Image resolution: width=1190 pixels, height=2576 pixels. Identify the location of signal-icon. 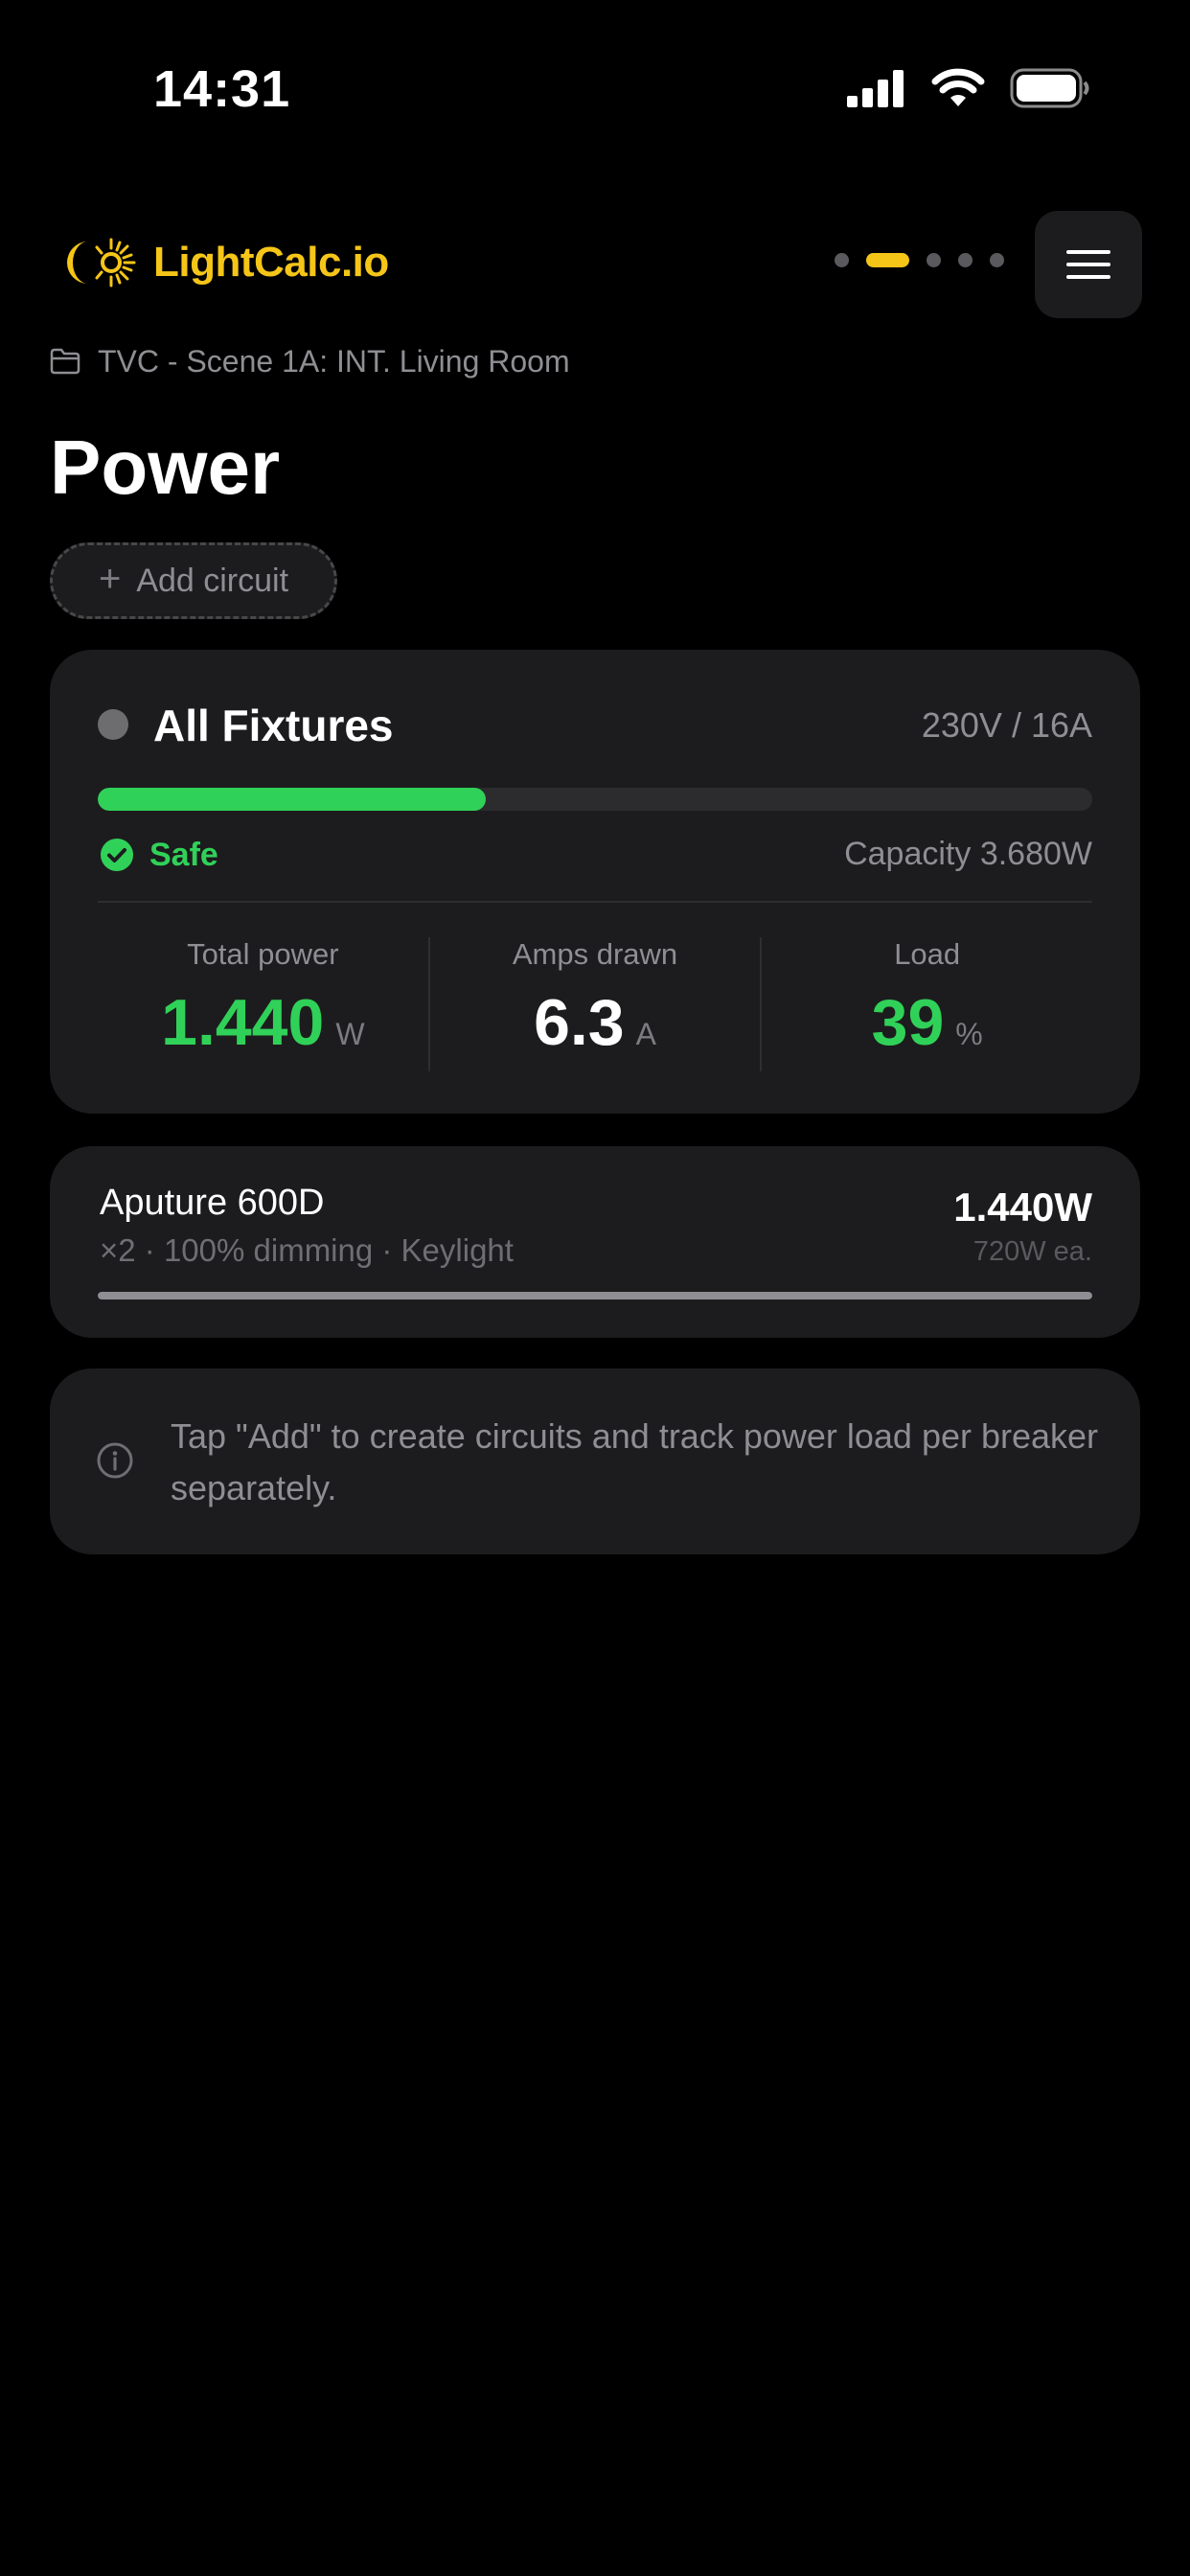
(875, 88).